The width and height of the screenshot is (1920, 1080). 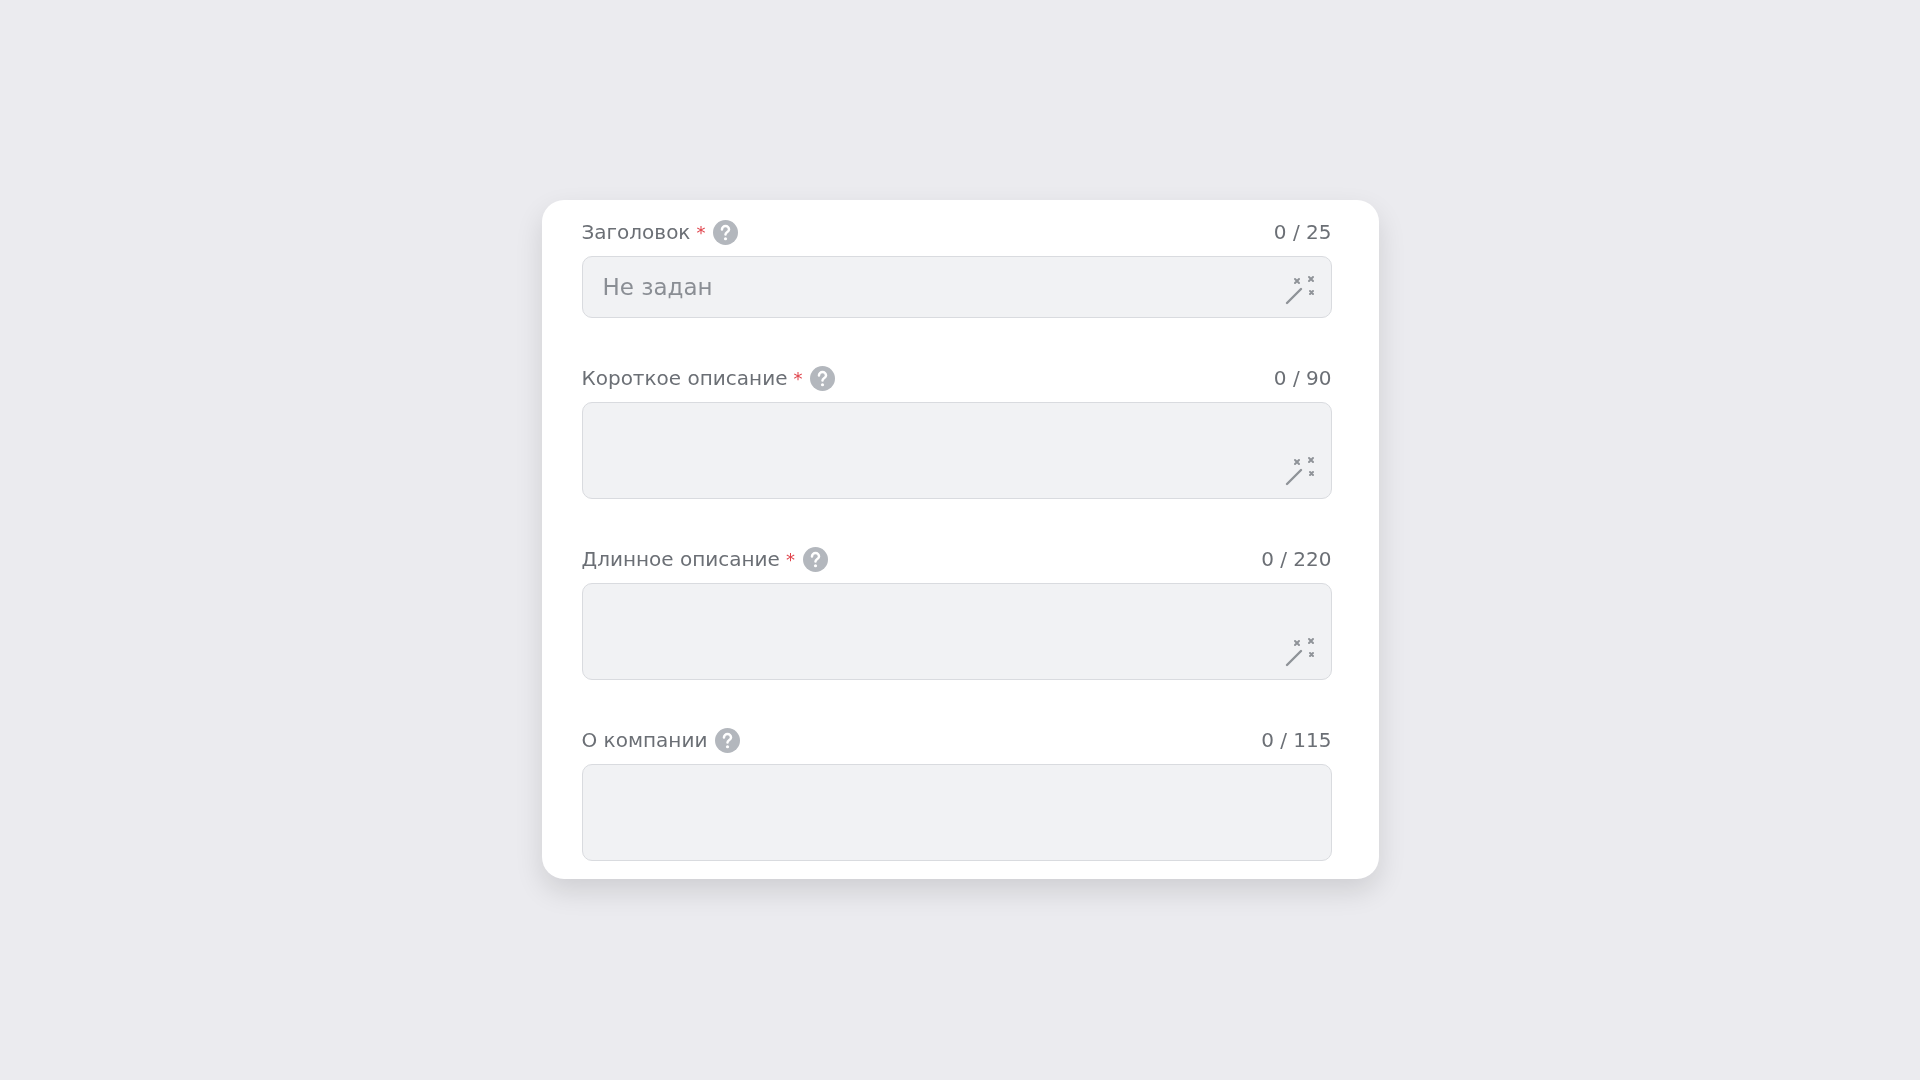 I want to click on field-label: Короткое описание, so click(x=684, y=378).